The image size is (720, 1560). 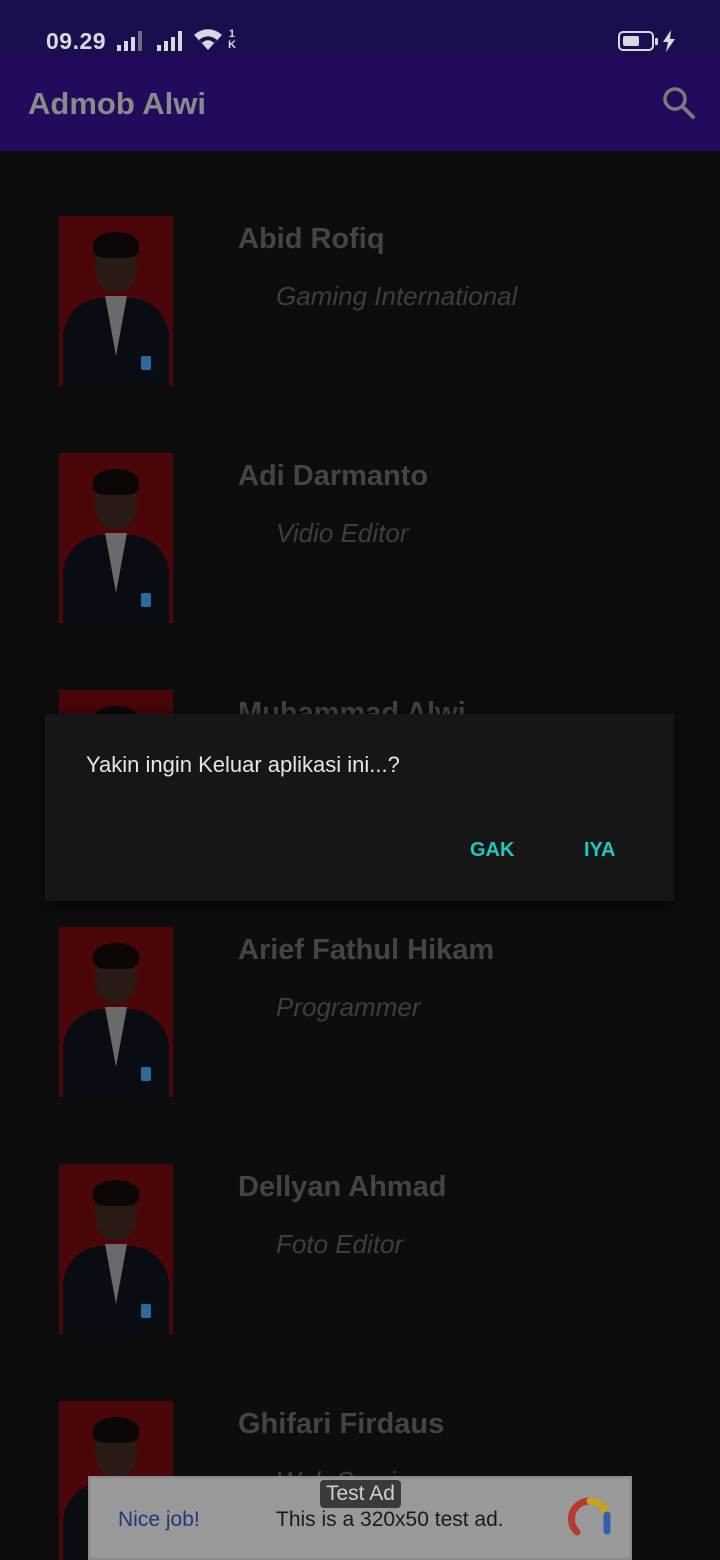 What do you see at coordinates (243, 764) in the screenshot?
I see `dialog-message: Yakin ingin Keluar aplikasi ini...?` at bounding box center [243, 764].